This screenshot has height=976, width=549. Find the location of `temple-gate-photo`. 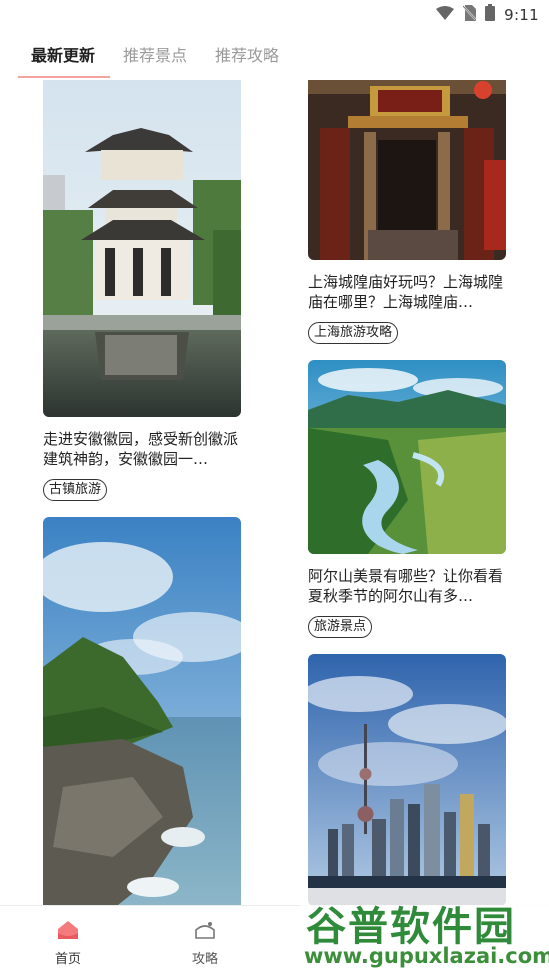

temple-gate-photo is located at coordinates (407, 170).